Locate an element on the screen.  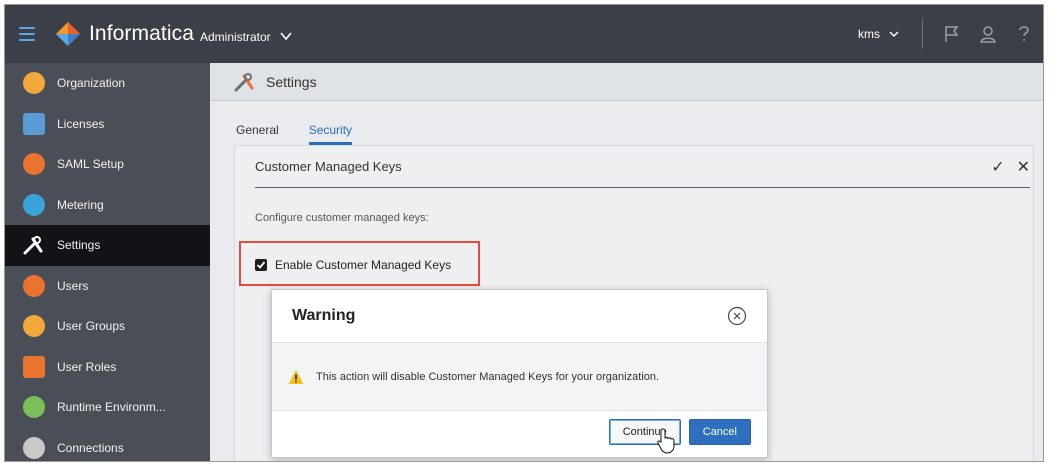
user-menu: kms is located at coordinates (879, 34).